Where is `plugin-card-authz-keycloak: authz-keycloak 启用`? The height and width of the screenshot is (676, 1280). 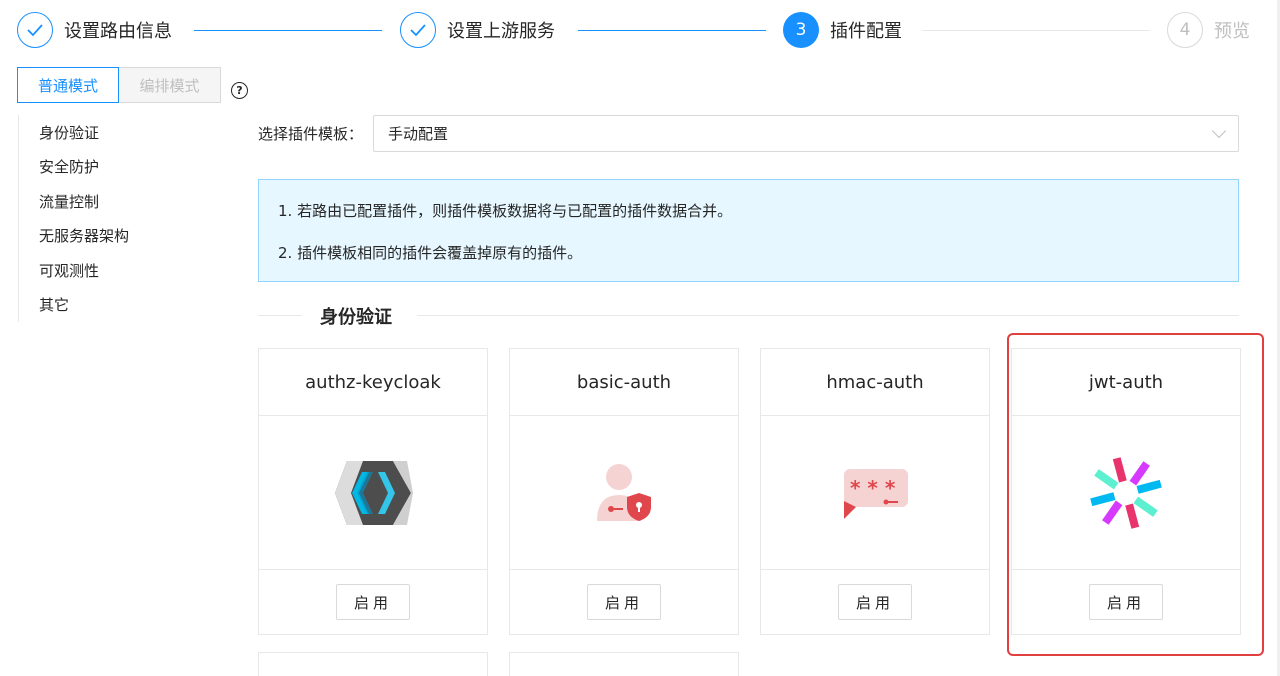 plugin-card-authz-keycloak: authz-keycloak 启用 is located at coordinates (373, 491).